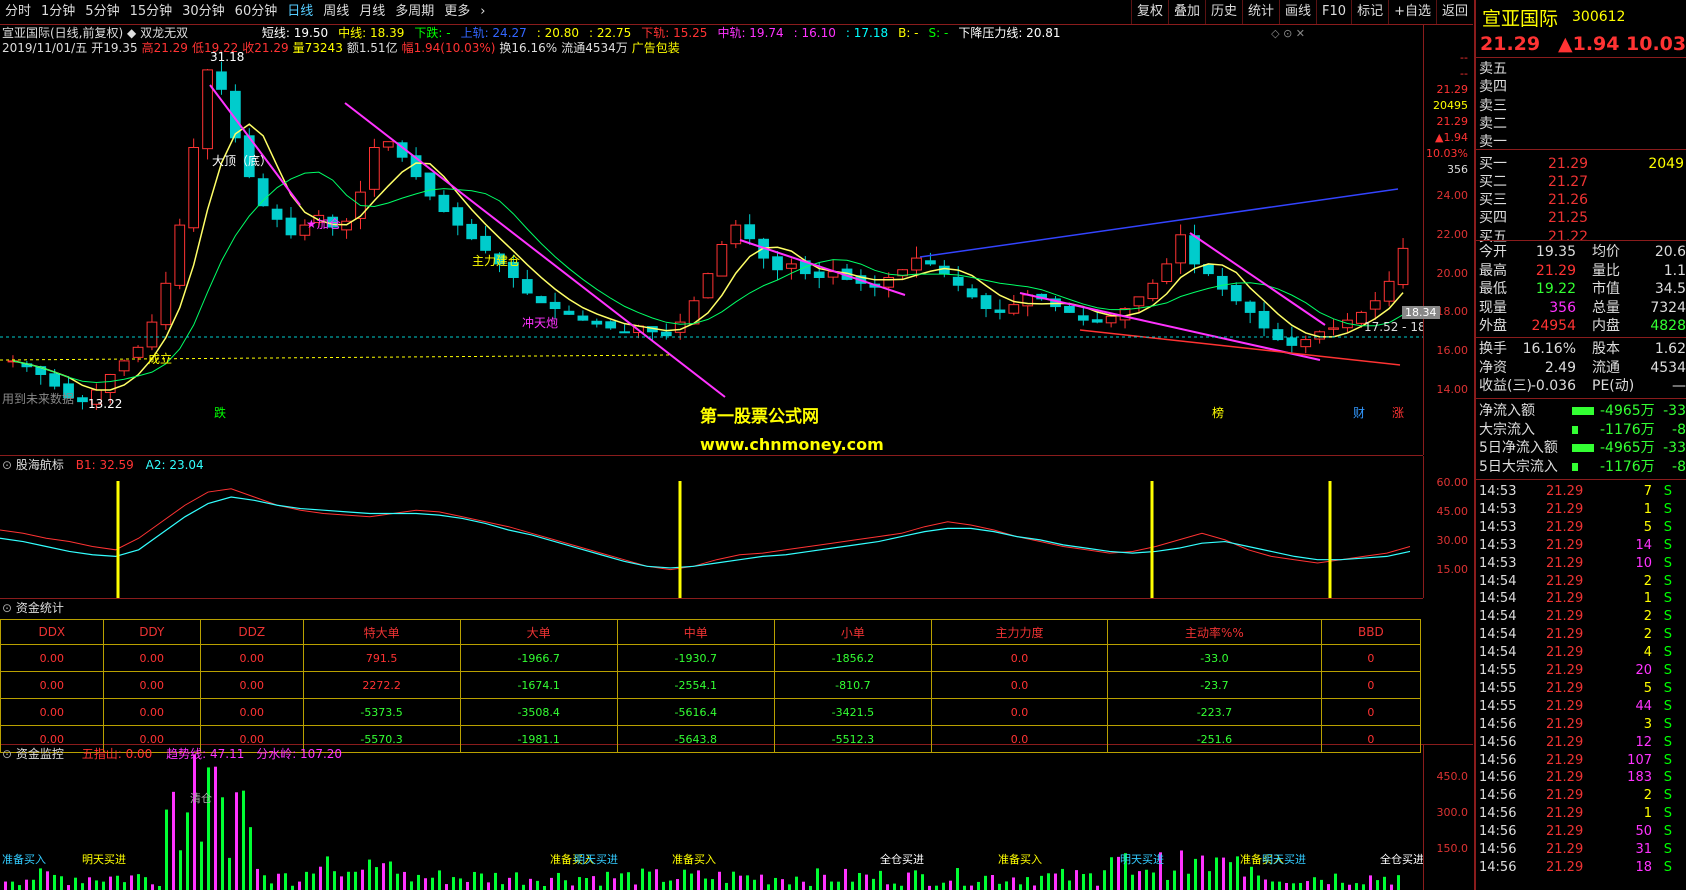 Image resolution: width=1686 pixels, height=890 pixels. What do you see at coordinates (1452, 569) in the screenshot?
I see `ind1-tick-3: 15.00` at bounding box center [1452, 569].